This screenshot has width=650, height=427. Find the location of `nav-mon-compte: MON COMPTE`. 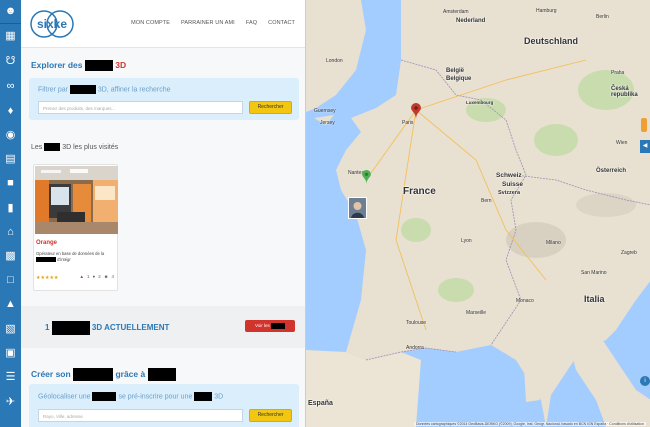

nav-mon-compte: MON COMPTE is located at coordinates (150, 23).